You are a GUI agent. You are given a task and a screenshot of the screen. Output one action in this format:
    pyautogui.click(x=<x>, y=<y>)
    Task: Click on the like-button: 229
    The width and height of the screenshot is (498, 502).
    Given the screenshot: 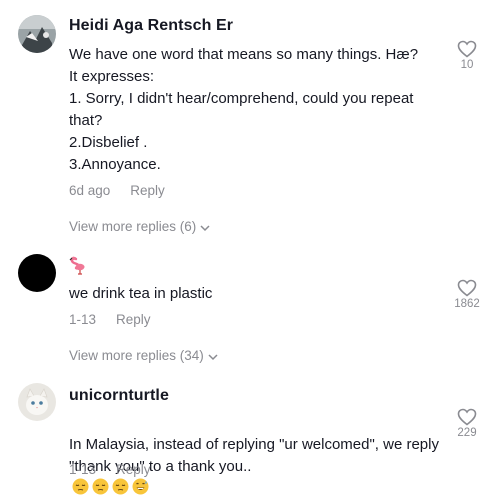 What is the action you would take?
    pyautogui.click(x=467, y=423)
    